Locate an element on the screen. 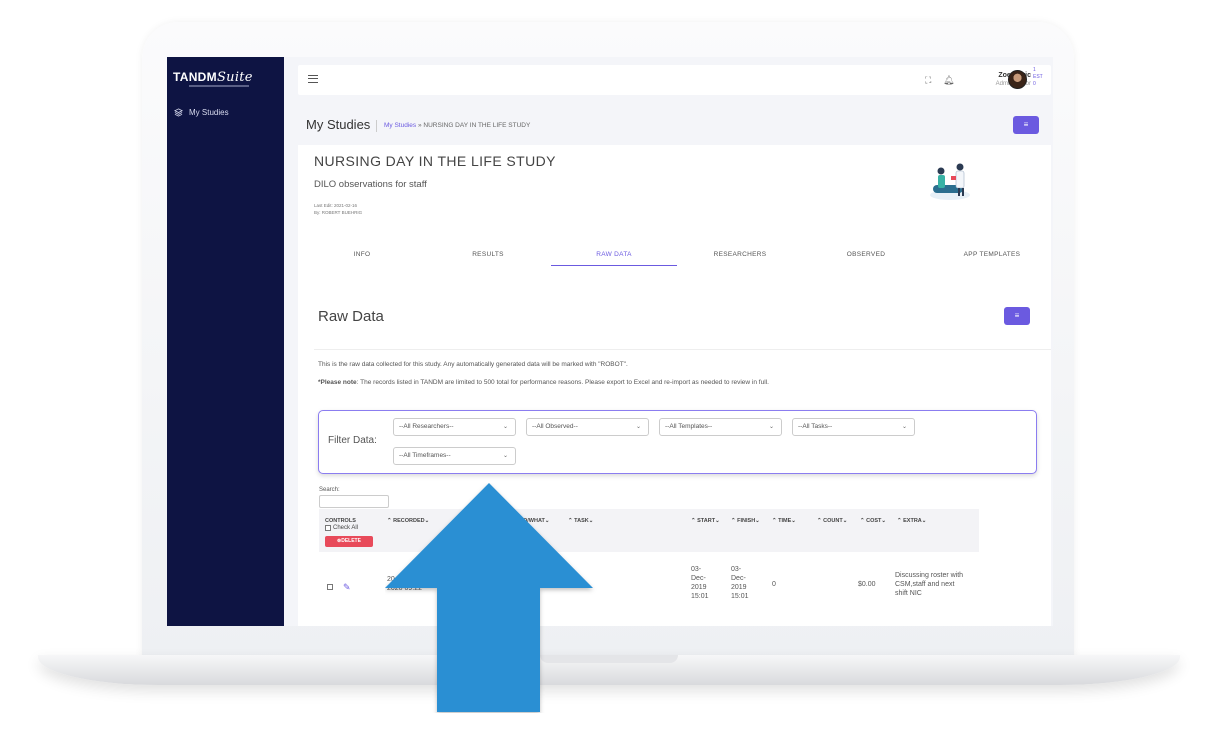 The image size is (1218, 733). page-menu-button: ≡ is located at coordinates (1026, 125).